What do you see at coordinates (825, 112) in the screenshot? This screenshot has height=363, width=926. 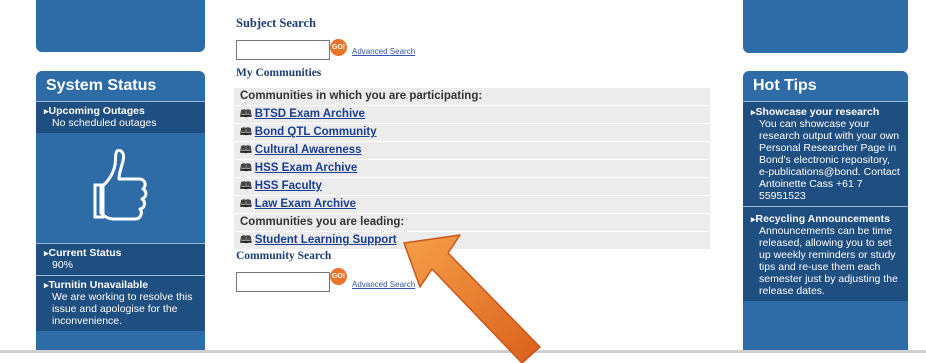 I see `tip1-head: Showcase your research` at bounding box center [825, 112].